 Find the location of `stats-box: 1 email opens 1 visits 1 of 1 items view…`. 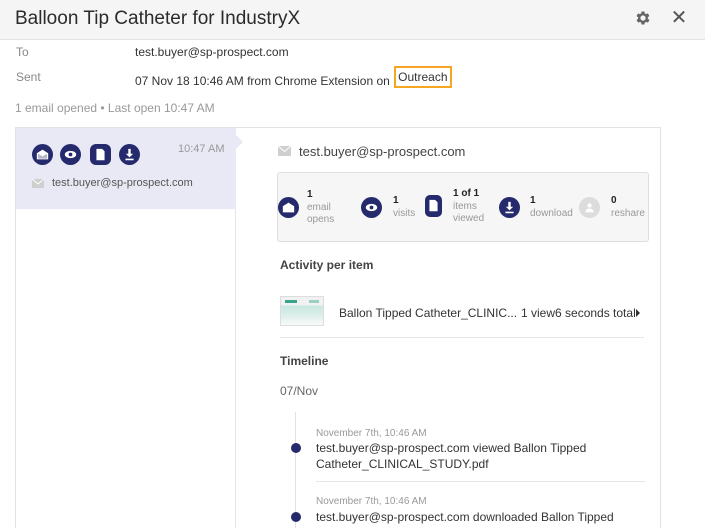

stats-box: 1 email opens 1 visits 1 of 1 items view… is located at coordinates (463, 207).